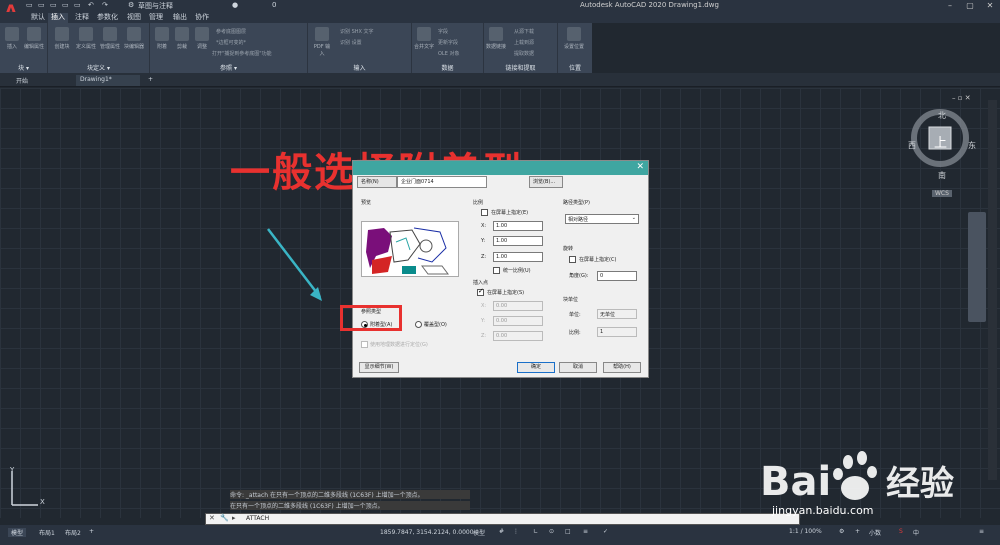 This screenshot has height=545, width=1000. Describe the element at coordinates (480, 291) in the screenshot. I see `insertion-screen-checkbox` at that location.